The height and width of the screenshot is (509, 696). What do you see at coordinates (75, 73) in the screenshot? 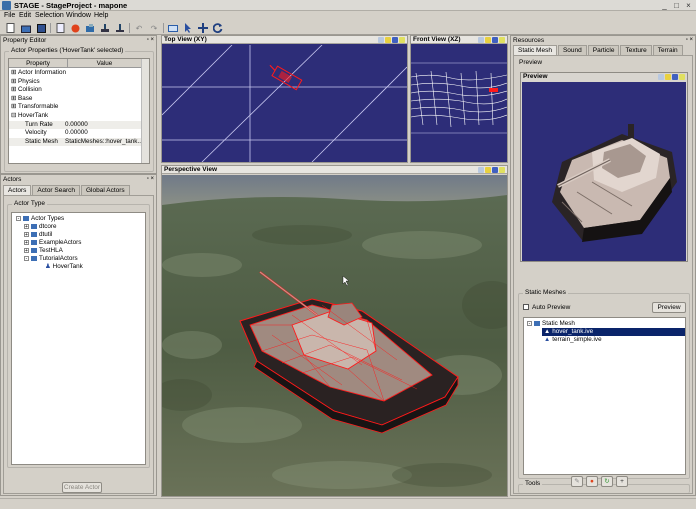
I see `property-row: ⊞ Actor Information` at bounding box center [75, 73].